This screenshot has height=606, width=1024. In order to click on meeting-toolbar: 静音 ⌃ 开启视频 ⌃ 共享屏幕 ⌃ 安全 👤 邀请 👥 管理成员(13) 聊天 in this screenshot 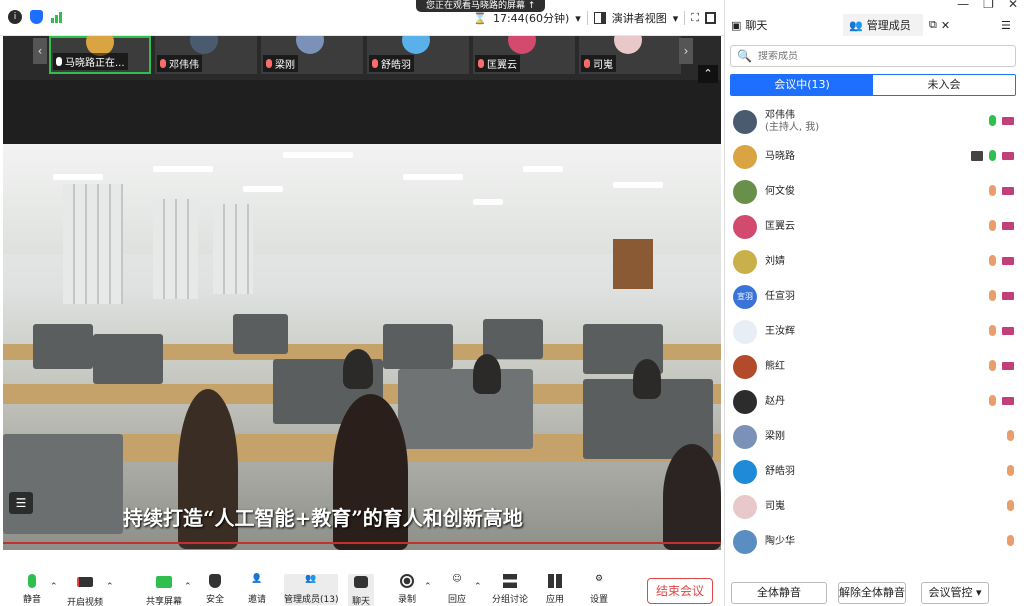, I will do `click(362, 589)`.